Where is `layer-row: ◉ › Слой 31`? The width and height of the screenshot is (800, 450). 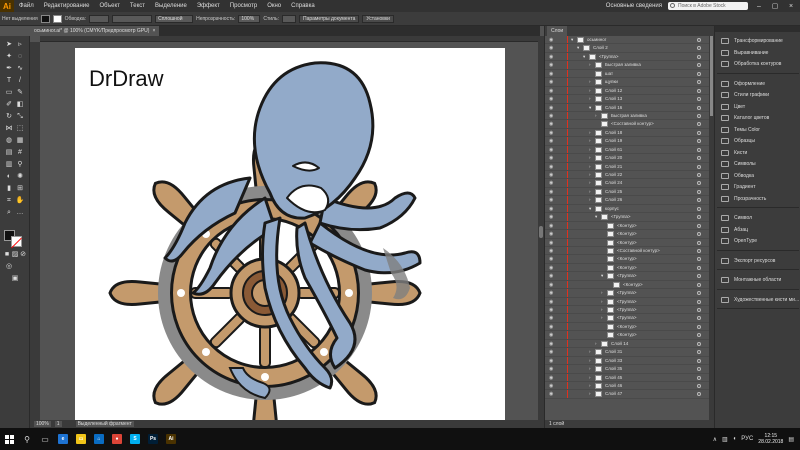 layer-row: ◉ › Слой 31 is located at coordinates (630, 352).